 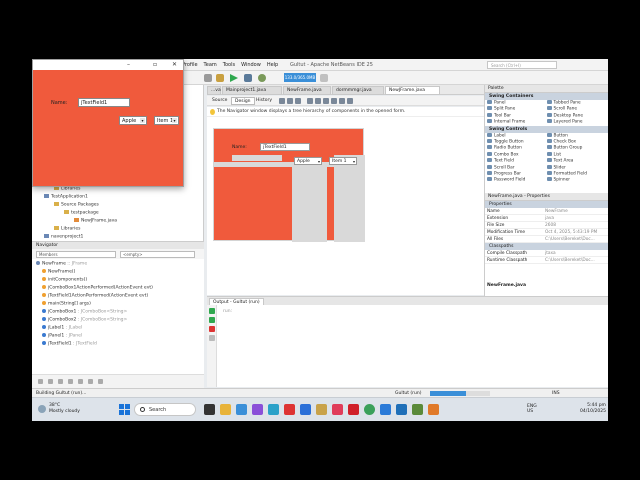 I want to click on textfield-preview: jTextField1, so click(x=285, y=147).